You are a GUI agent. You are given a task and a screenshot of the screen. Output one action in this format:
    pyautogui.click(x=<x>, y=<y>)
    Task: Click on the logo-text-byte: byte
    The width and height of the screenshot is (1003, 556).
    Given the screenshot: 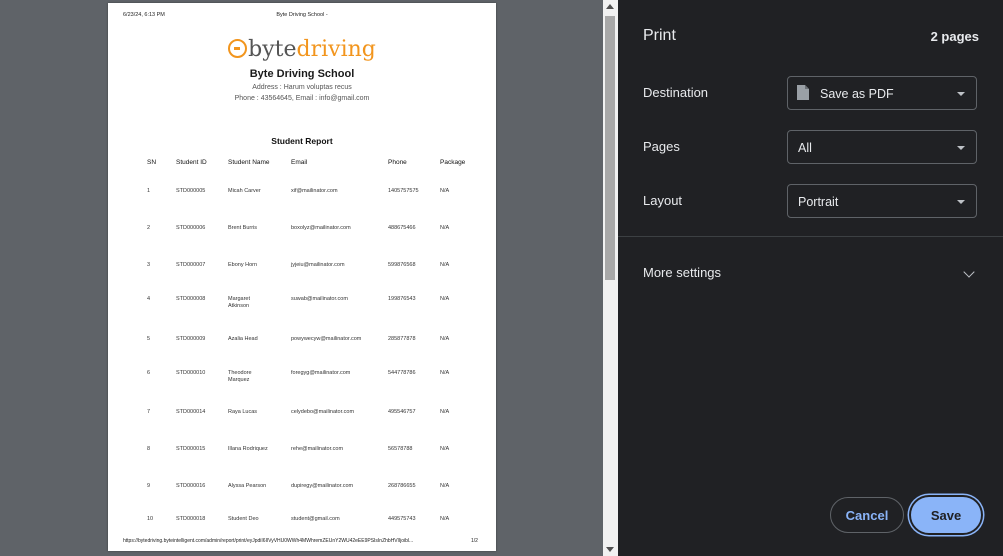 What is the action you would take?
    pyautogui.click(x=272, y=49)
    